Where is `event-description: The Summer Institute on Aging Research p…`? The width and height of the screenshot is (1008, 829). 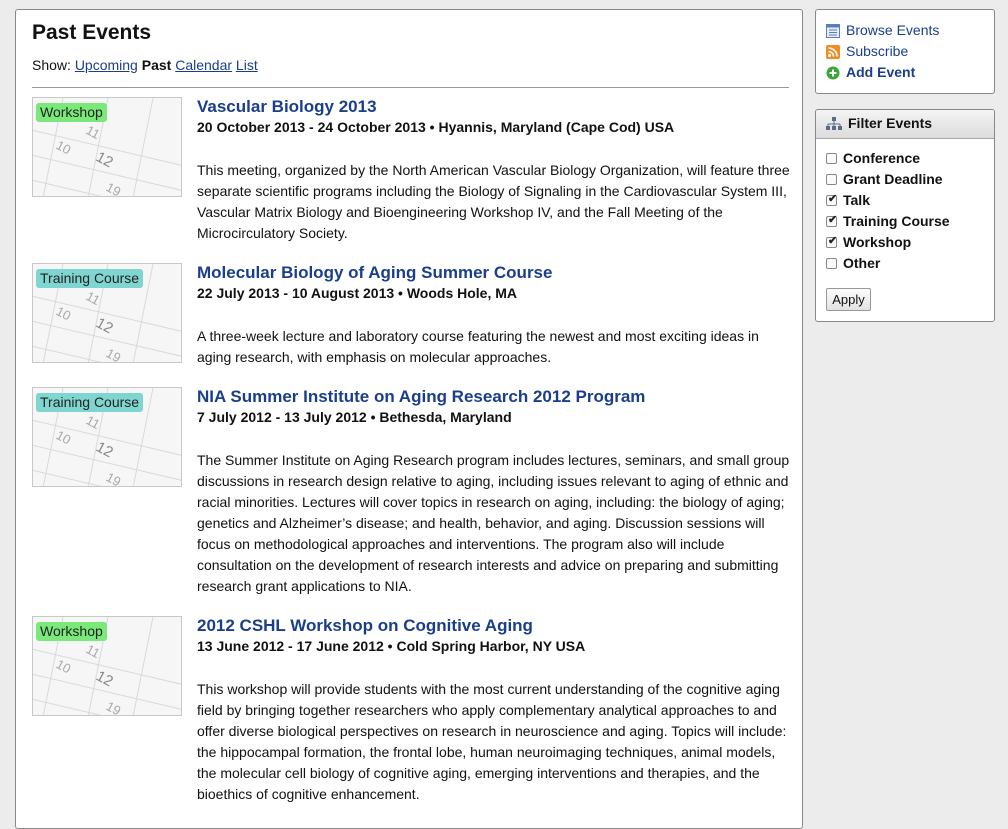
event-description: The Summer Institute on Aging Research p… is located at coordinates (493, 523).